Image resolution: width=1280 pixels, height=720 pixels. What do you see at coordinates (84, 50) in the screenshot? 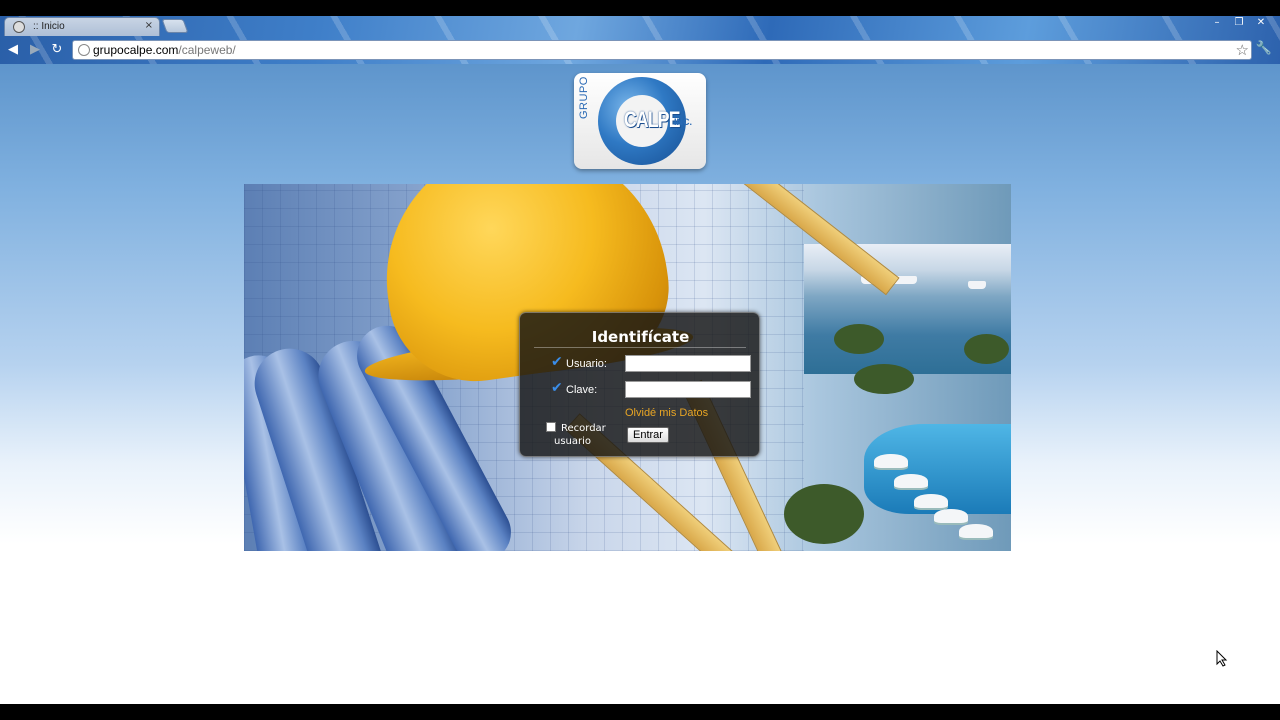
I see `page-globe-icon` at bounding box center [84, 50].